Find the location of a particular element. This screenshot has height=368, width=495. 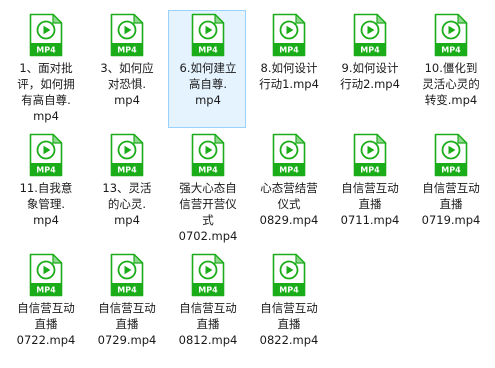

file-item: MP4 3、如何应 对恐惧. mp4 is located at coordinates (126, 69).